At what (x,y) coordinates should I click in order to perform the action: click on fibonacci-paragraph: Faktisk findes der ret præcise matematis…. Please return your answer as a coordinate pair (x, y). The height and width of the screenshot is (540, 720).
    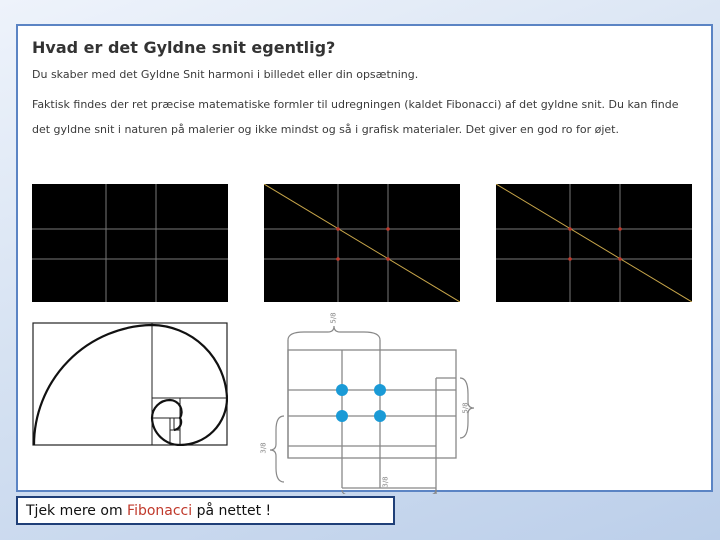
    Looking at the image, I should click on (355, 117).